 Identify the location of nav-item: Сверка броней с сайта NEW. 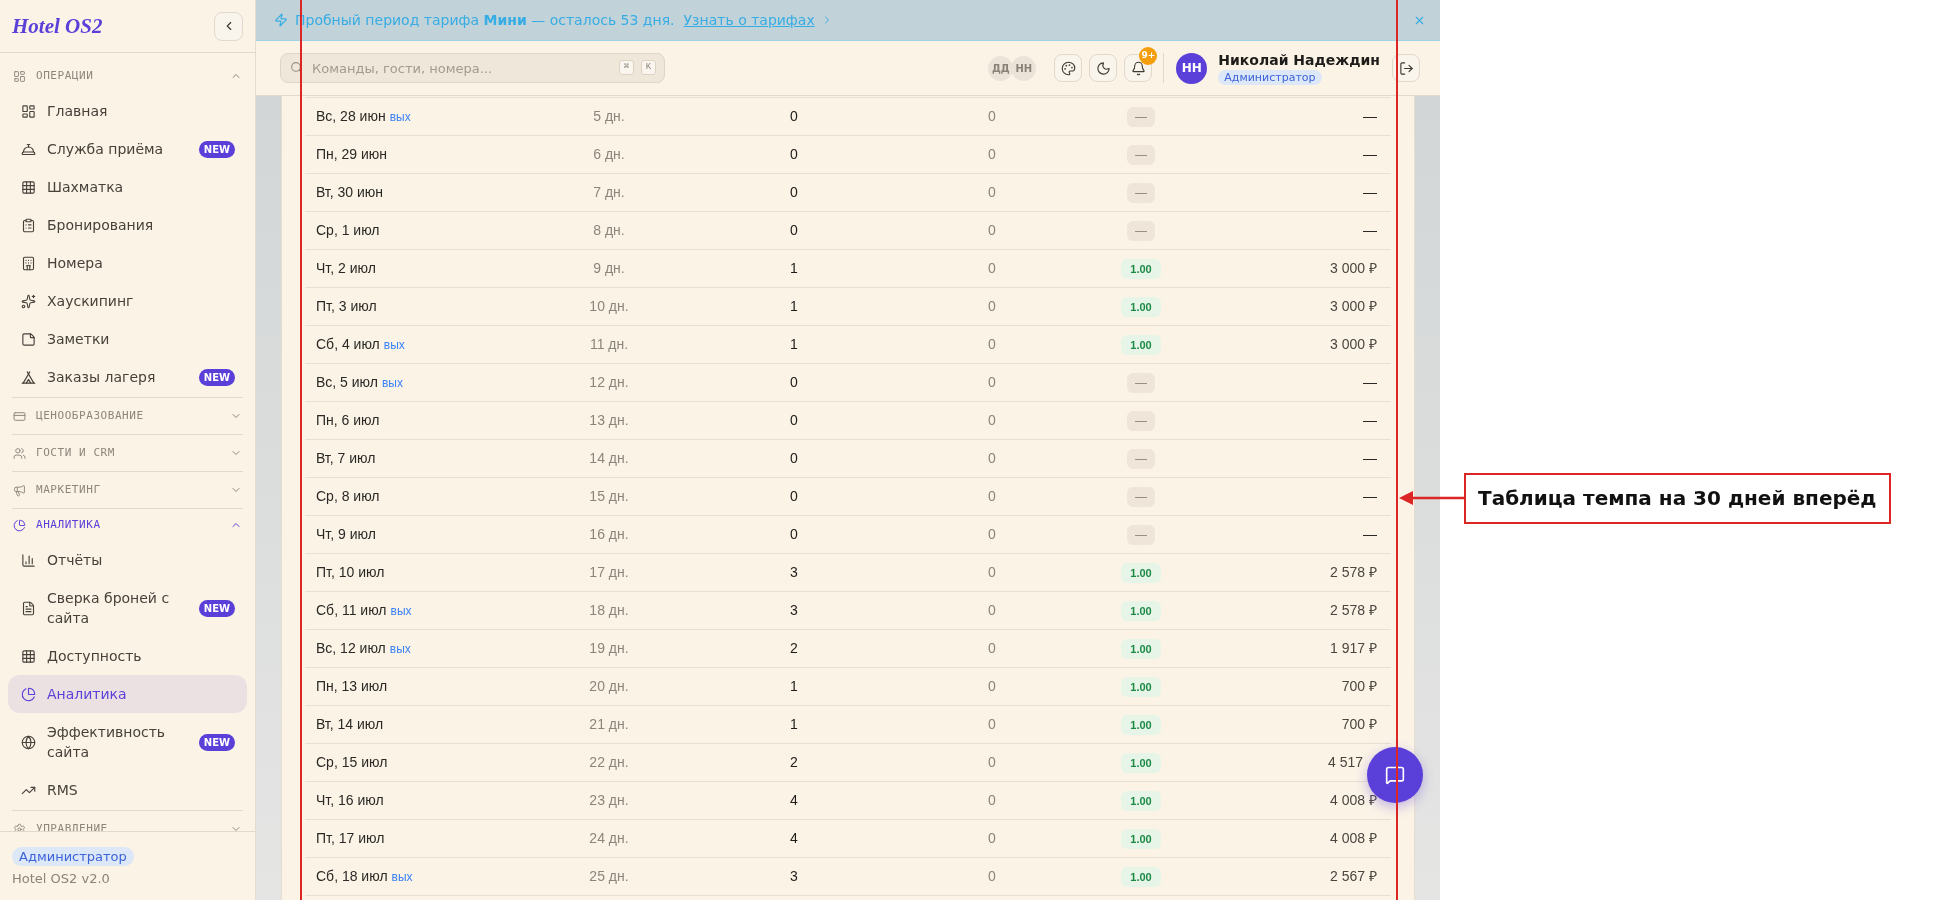
(127, 608).